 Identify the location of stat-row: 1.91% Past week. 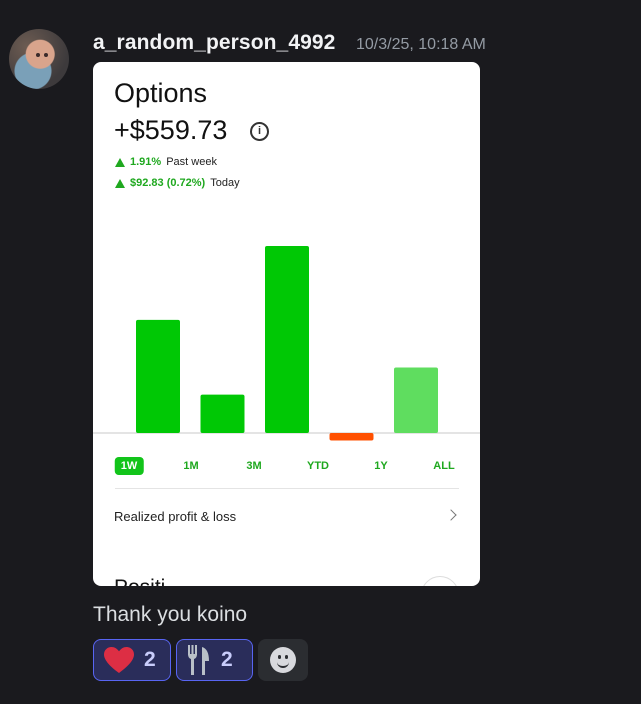
(166, 162).